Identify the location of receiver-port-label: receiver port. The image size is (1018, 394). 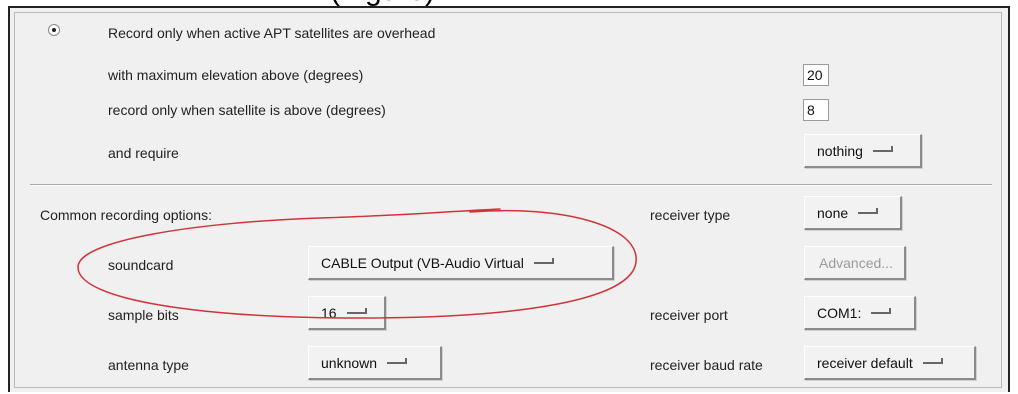
(689, 315).